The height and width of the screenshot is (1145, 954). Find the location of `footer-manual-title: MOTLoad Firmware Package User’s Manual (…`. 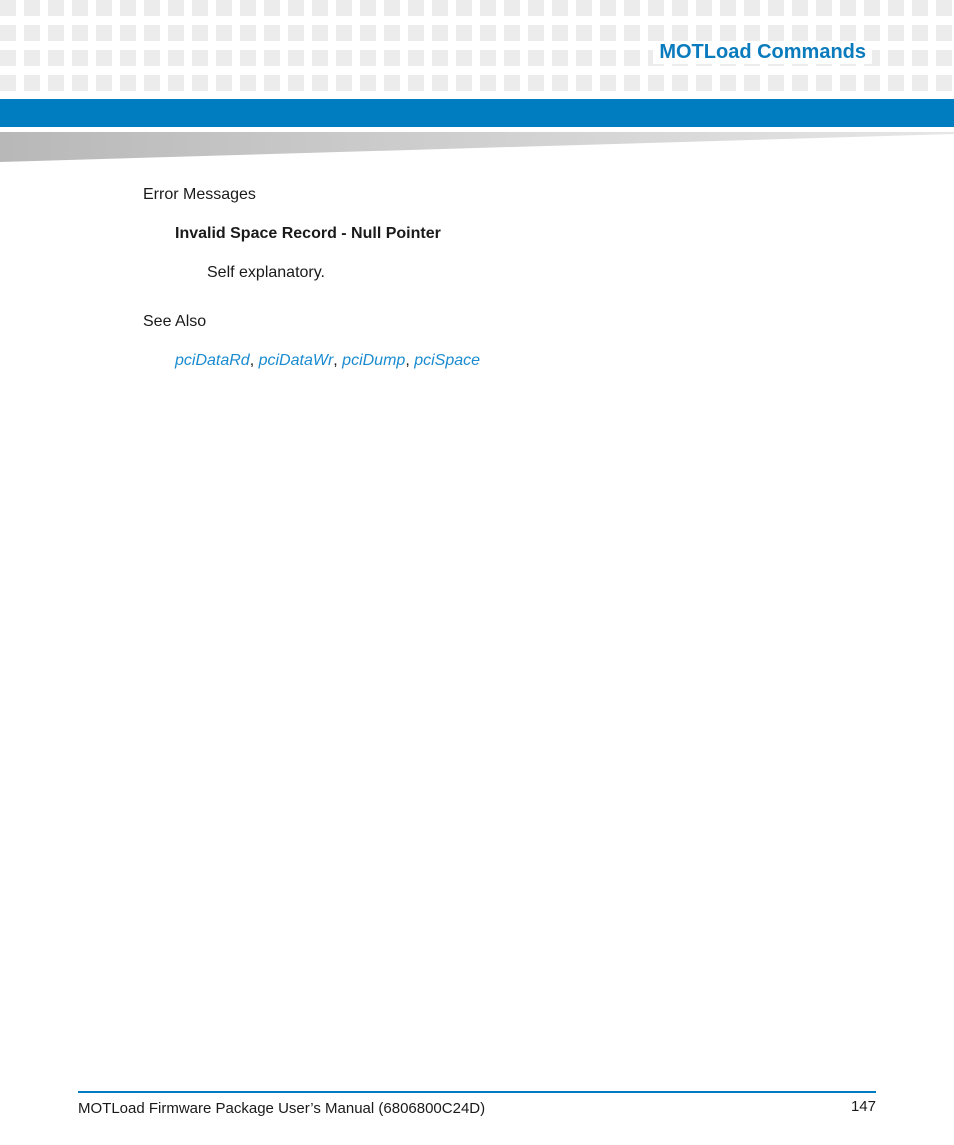

footer-manual-title: MOTLoad Firmware Package User’s Manual (… is located at coordinates (282, 1108).